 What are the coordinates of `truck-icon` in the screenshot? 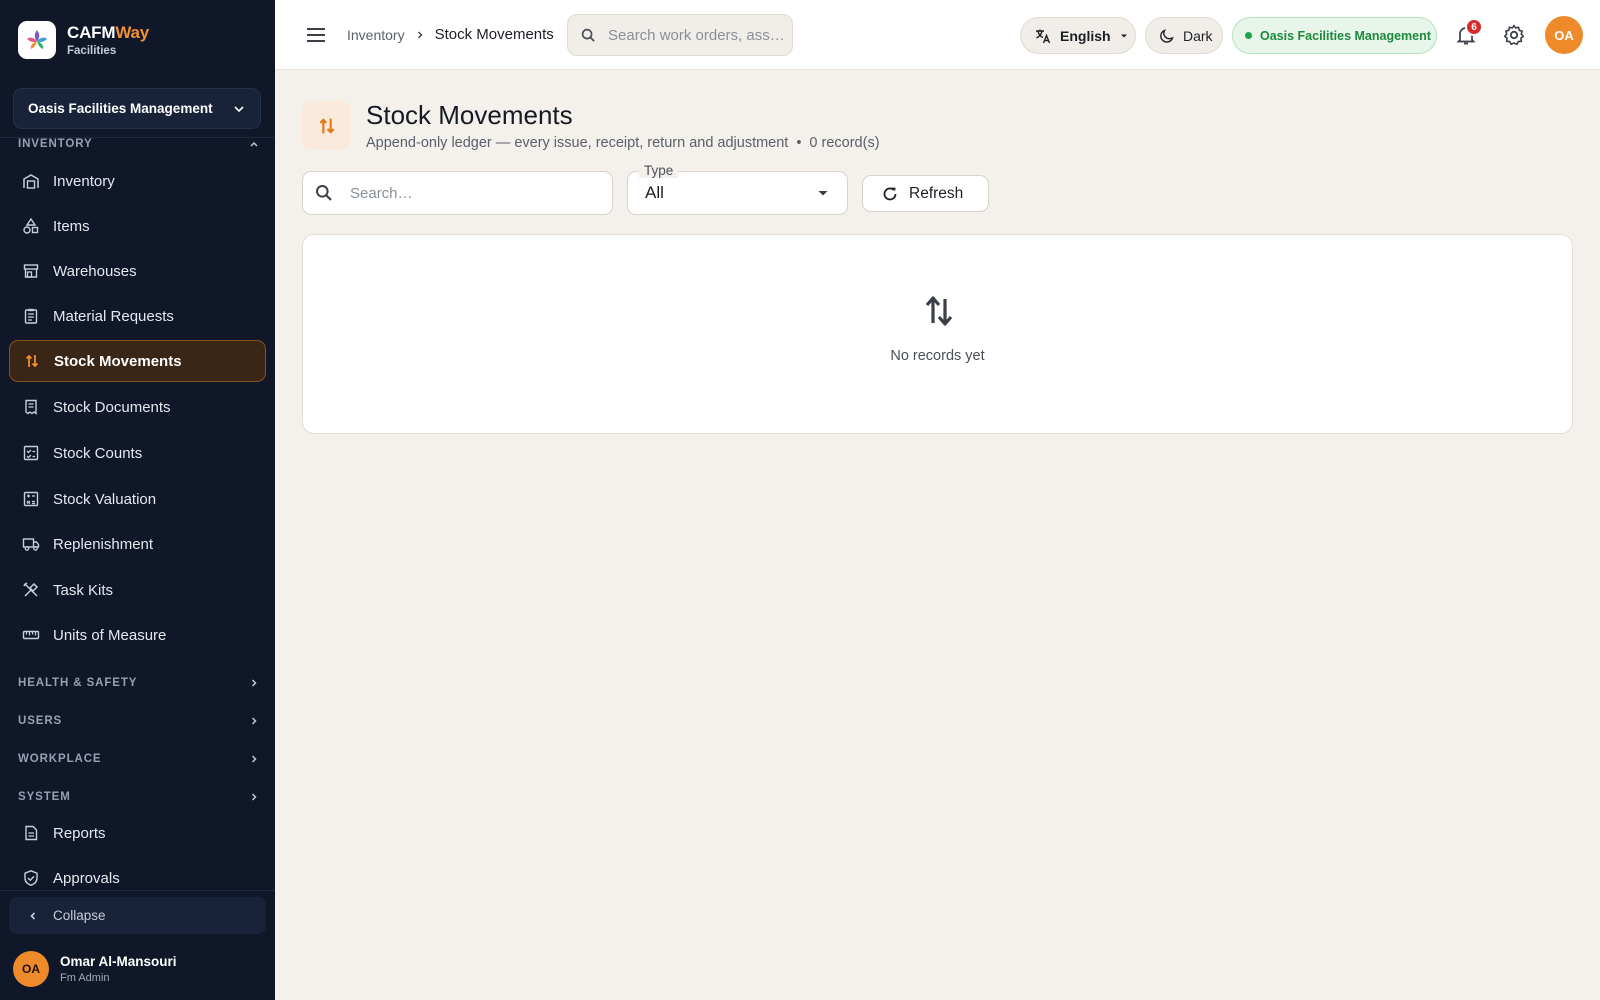 It's located at (31, 544).